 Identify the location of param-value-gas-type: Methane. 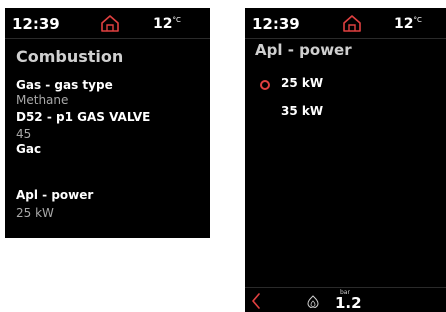
(42, 100).